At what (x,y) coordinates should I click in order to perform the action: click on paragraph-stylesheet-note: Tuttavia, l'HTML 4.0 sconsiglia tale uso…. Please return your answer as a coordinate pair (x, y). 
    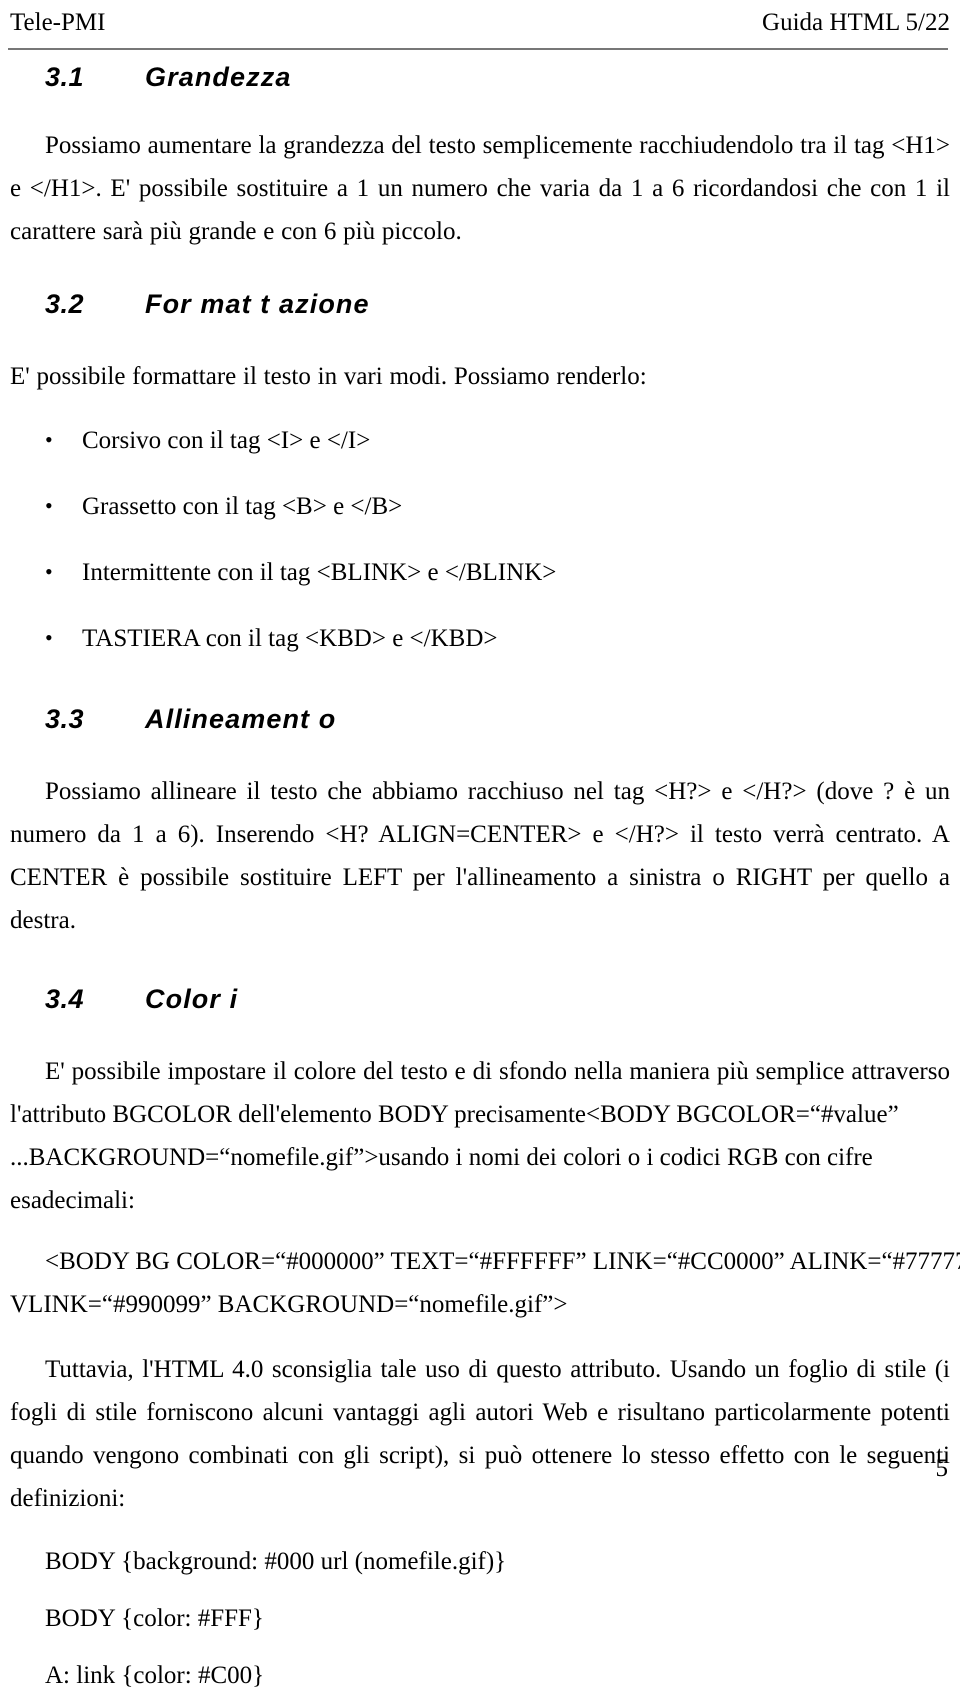
    Looking at the image, I should click on (480, 1434).